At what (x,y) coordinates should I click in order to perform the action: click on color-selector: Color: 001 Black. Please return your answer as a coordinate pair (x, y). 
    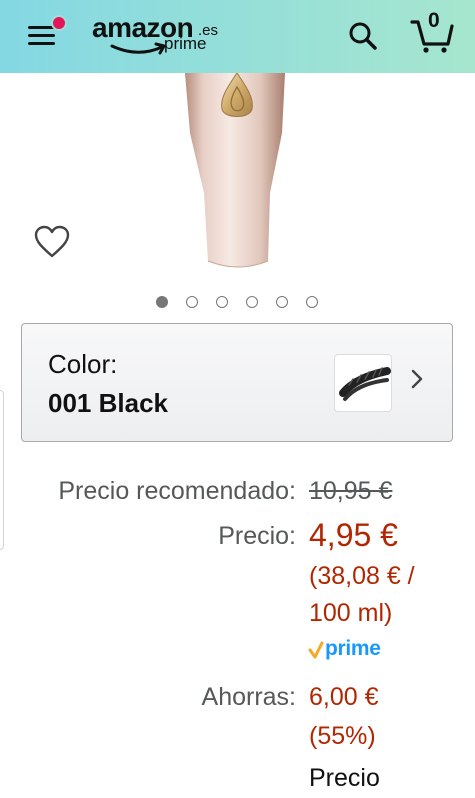
    Looking at the image, I should click on (237, 382).